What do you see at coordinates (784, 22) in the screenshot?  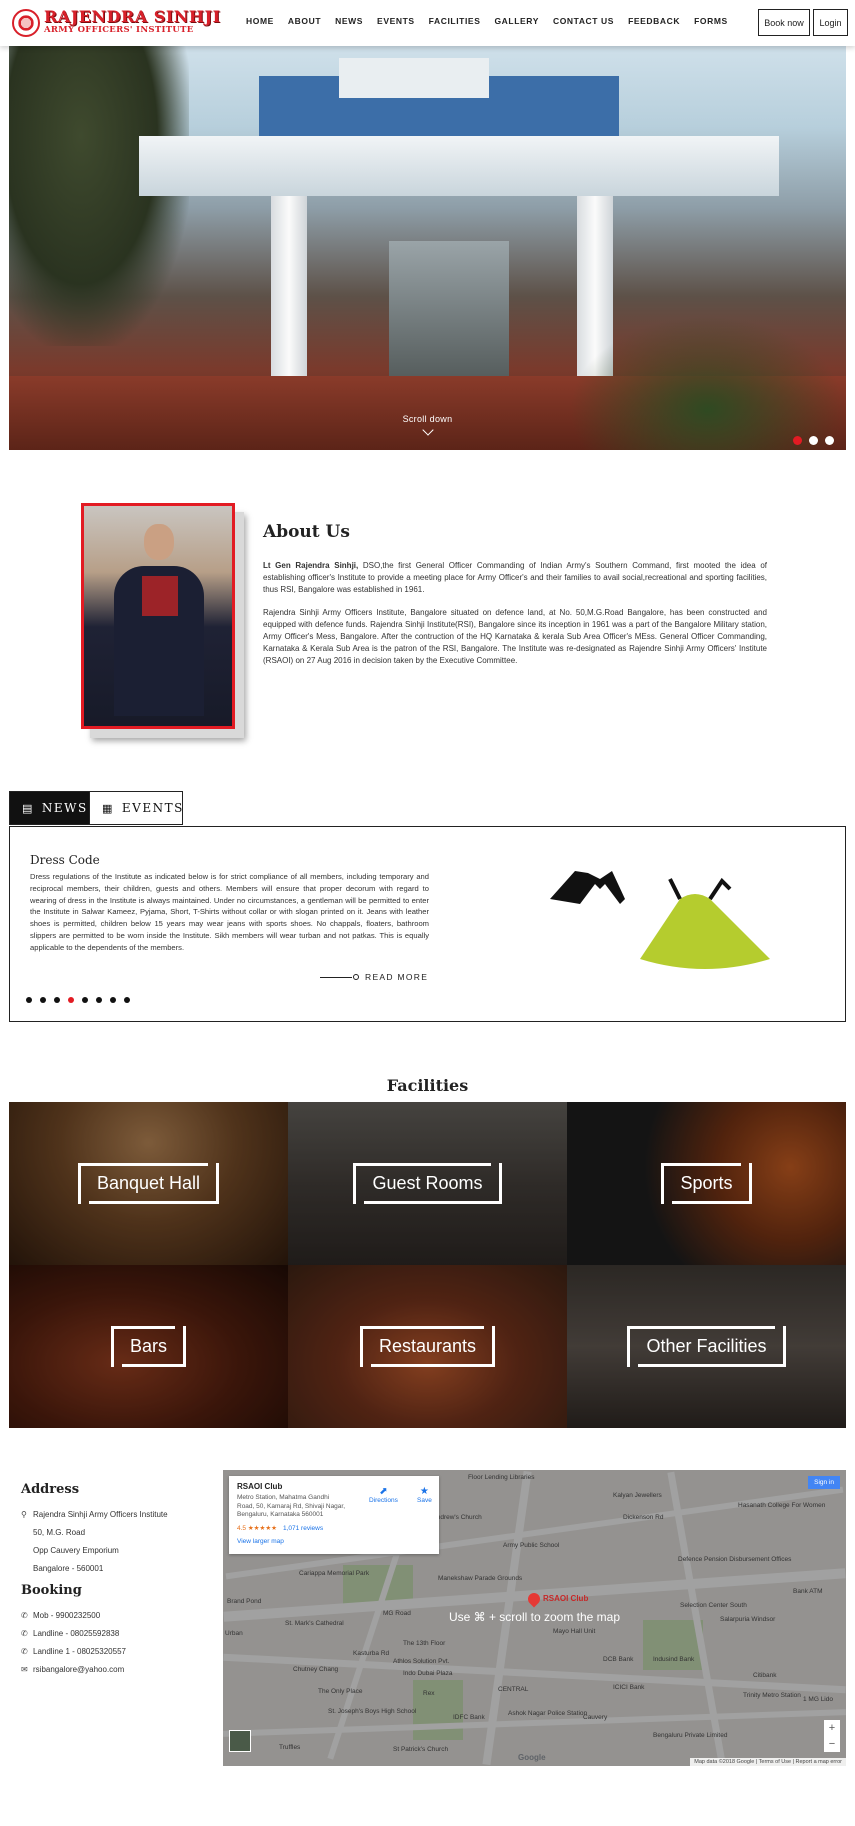 I see `book-now-button: Book now` at bounding box center [784, 22].